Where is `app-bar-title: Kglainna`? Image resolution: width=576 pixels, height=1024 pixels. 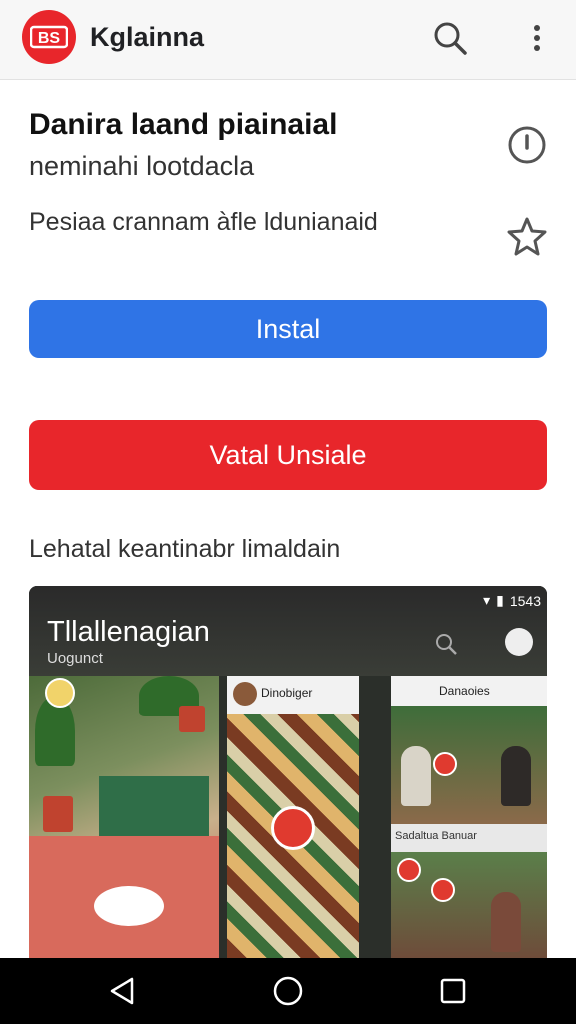
app-bar-title: Kglainna is located at coordinates (147, 37).